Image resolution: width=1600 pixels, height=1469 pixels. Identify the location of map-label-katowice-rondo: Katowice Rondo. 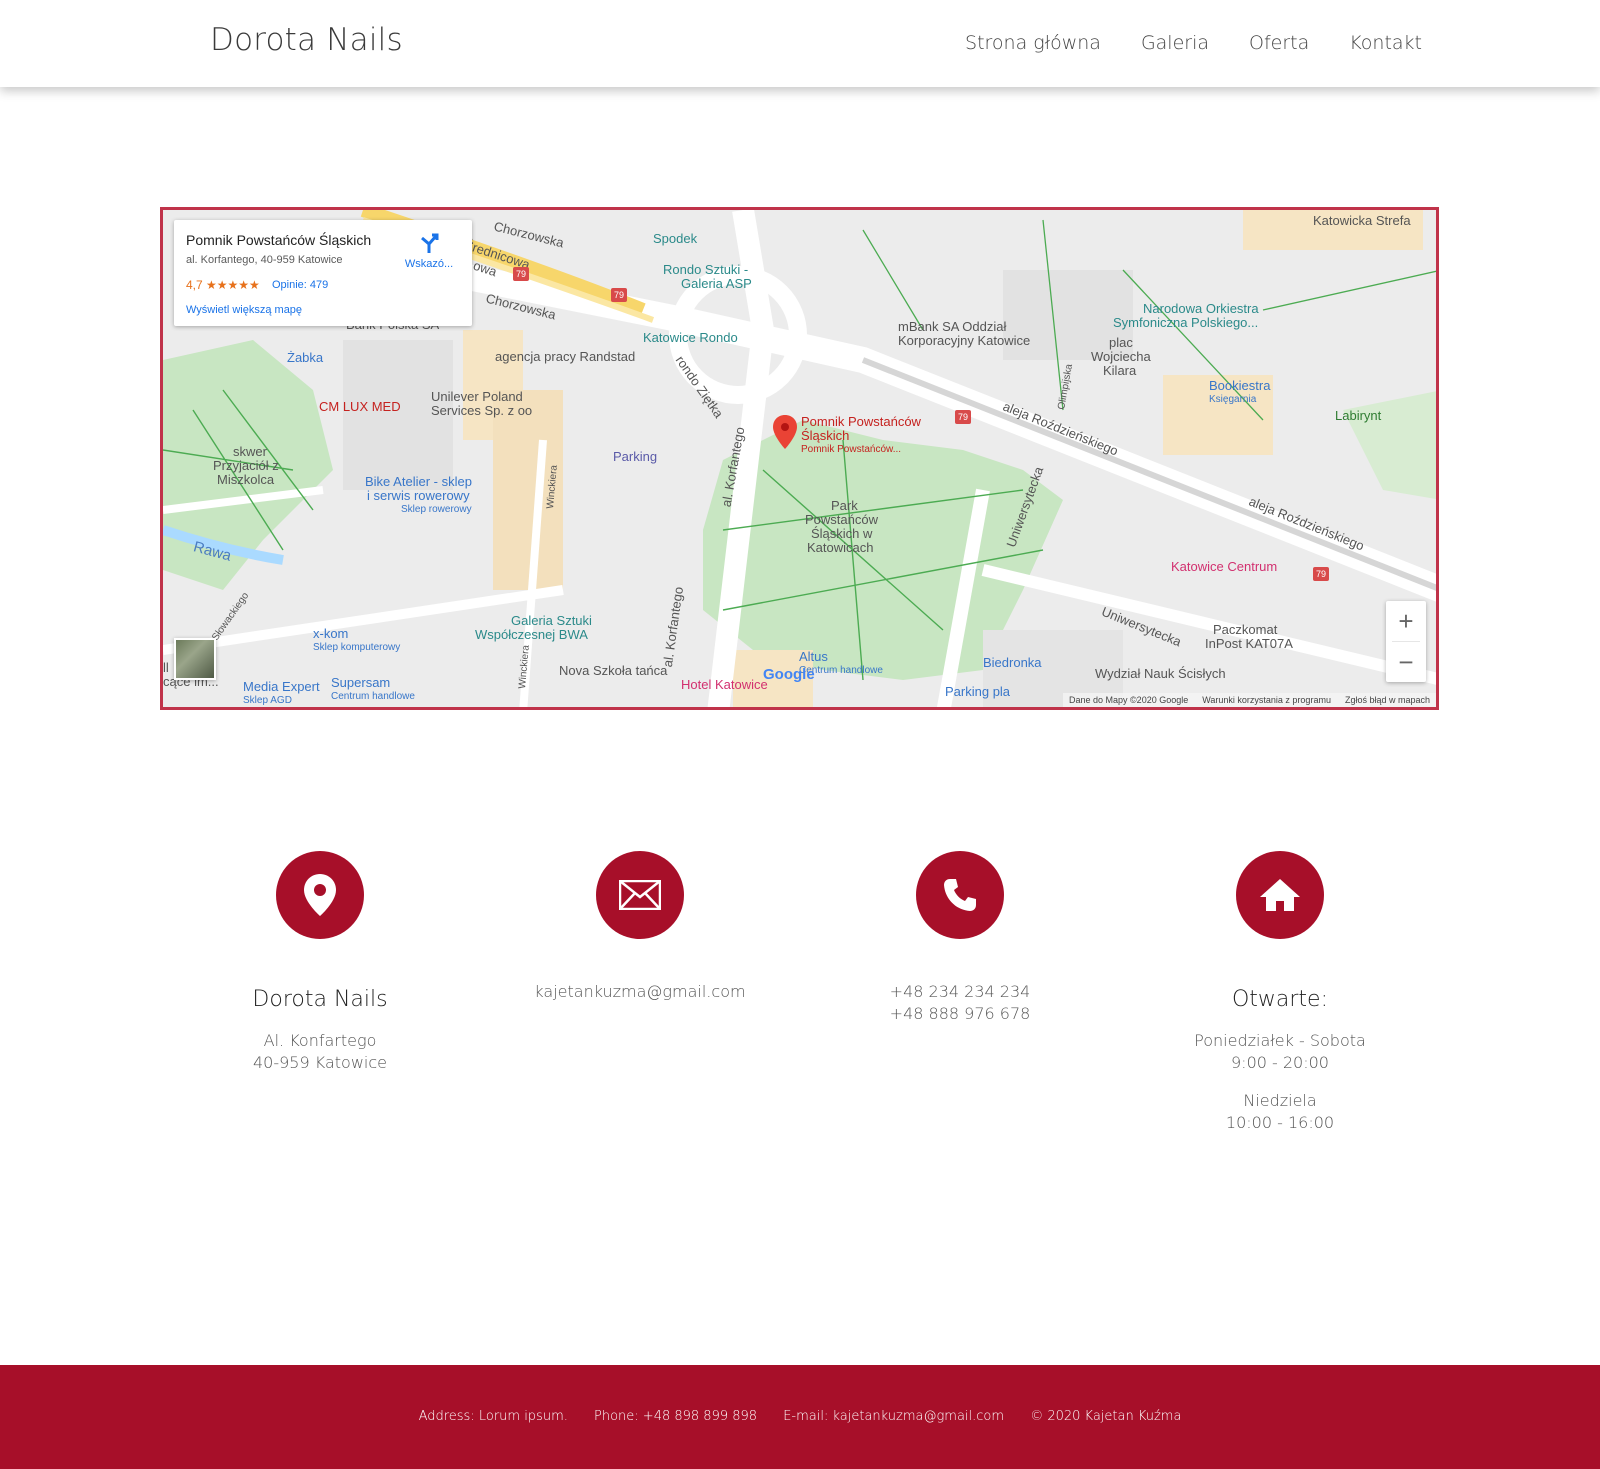
(690, 338).